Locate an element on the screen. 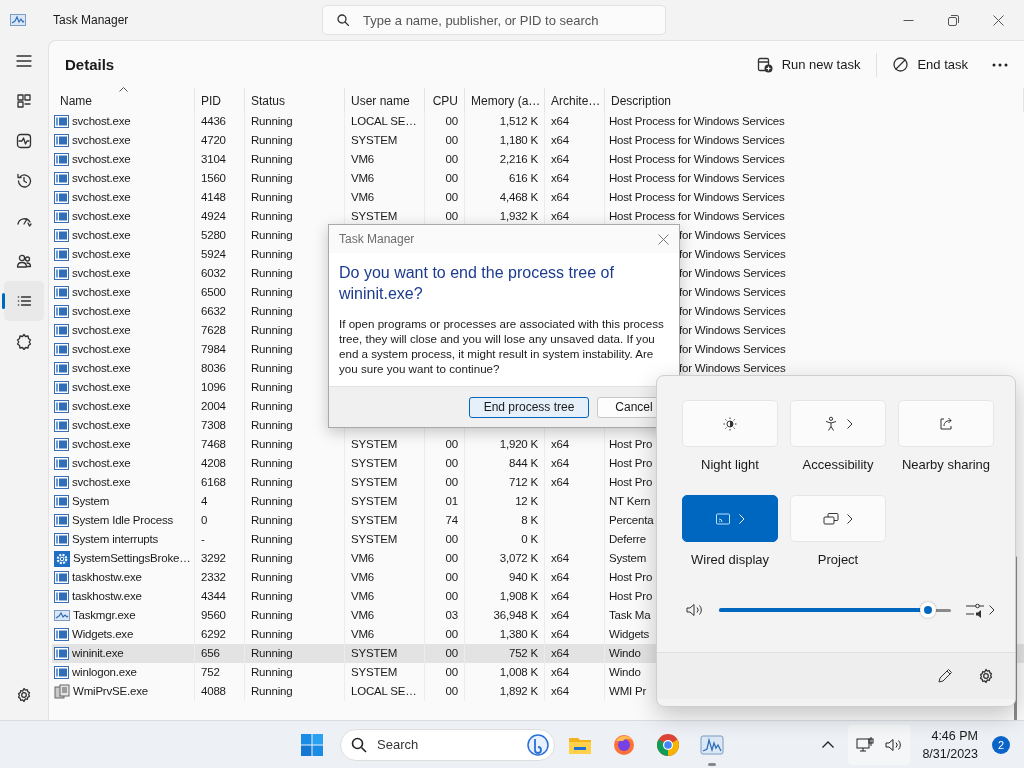 This screenshot has width=1024, height=768. table-cell: NT Kern is located at coordinates (630, 501).